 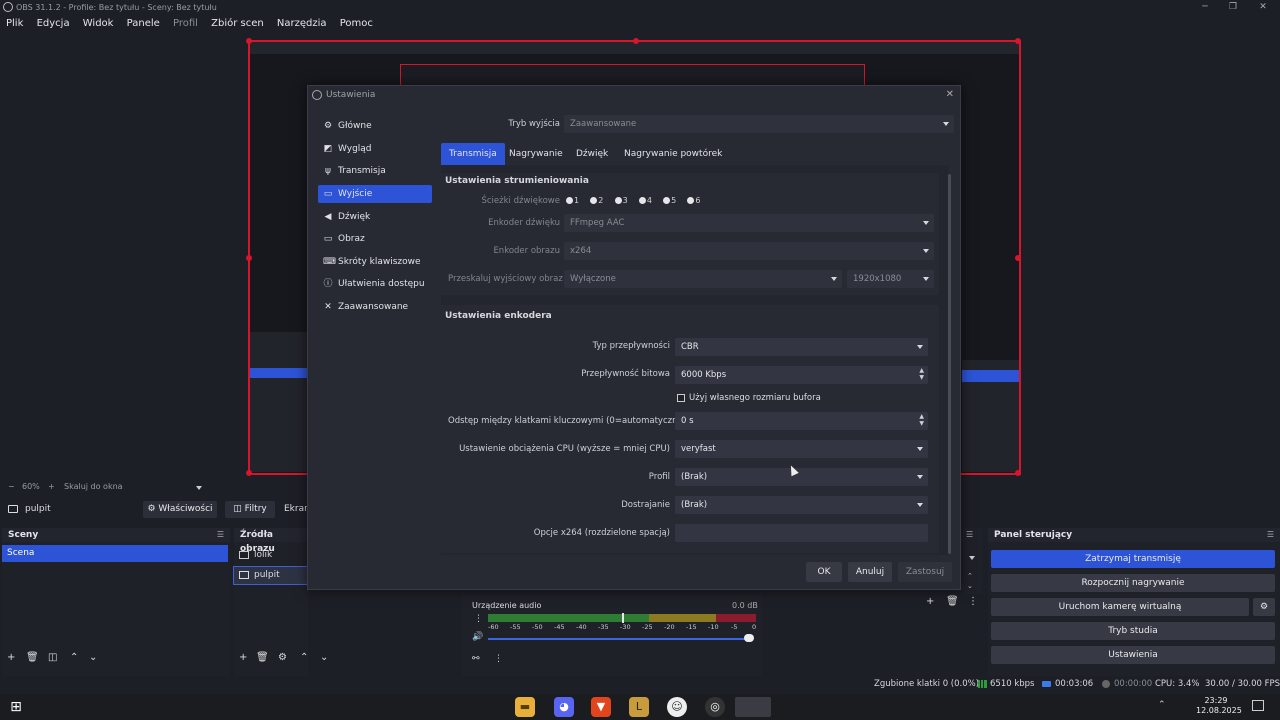 What do you see at coordinates (801, 449) in the screenshot?
I see `cpu-preset-select: veryfast` at bounding box center [801, 449].